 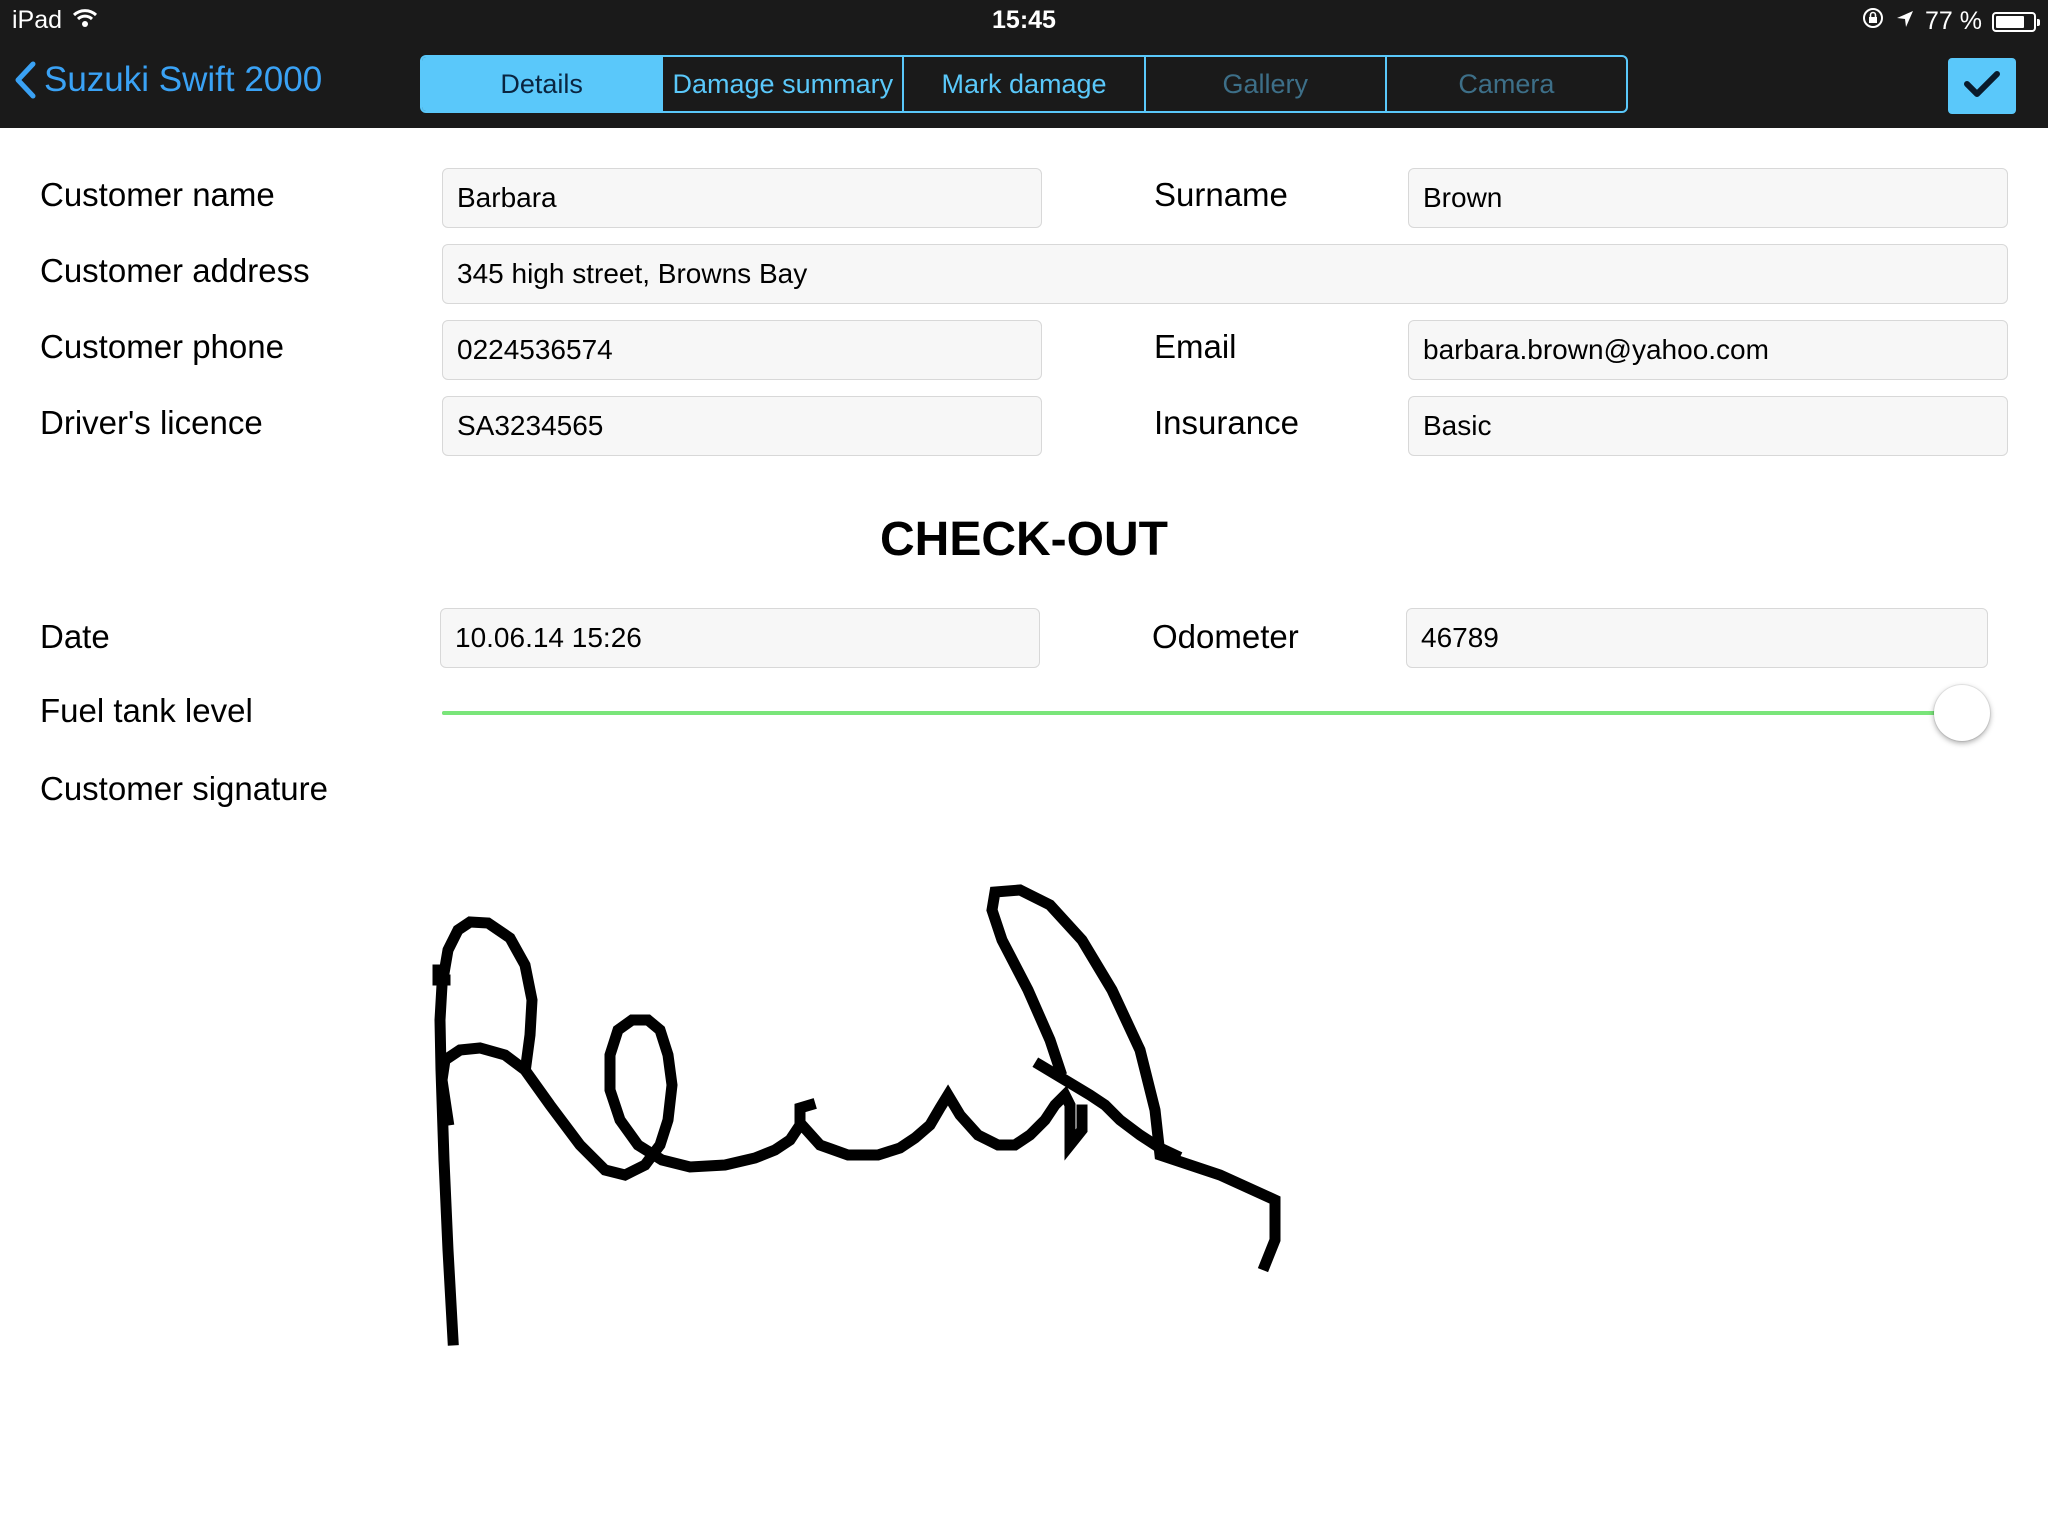 I want to click on tab-camera: Camera, so click(x=1506, y=84).